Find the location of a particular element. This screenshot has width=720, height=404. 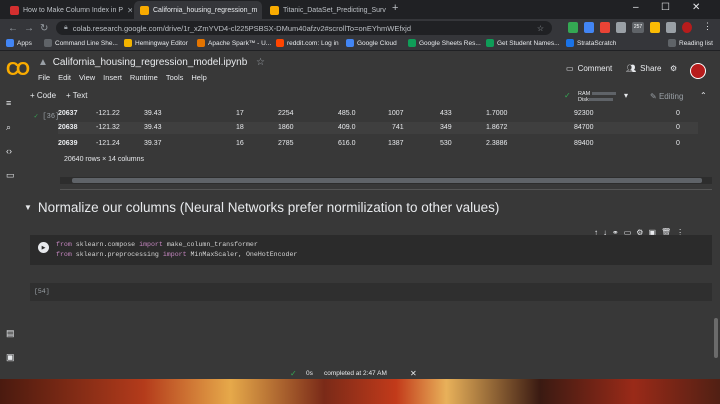

table-cell: 741 is located at coordinates (398, 127).